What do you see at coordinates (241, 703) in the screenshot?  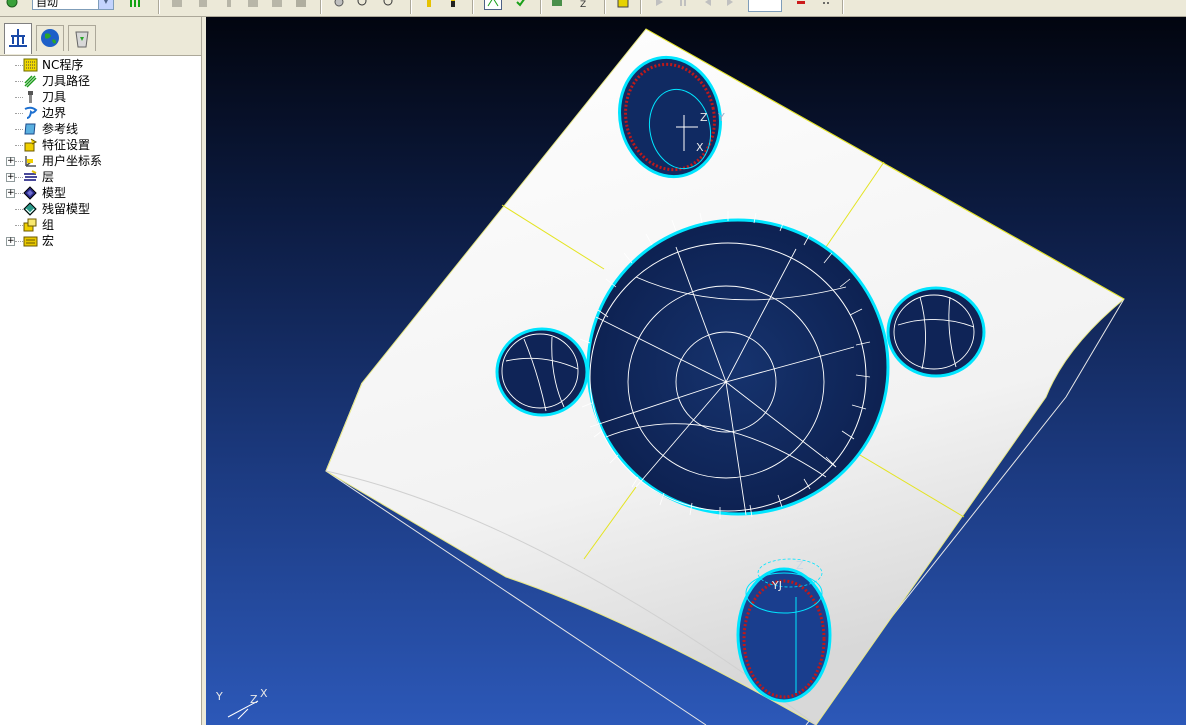 I see `axis-triad: Y Z X` at bounding box center [241, 703].